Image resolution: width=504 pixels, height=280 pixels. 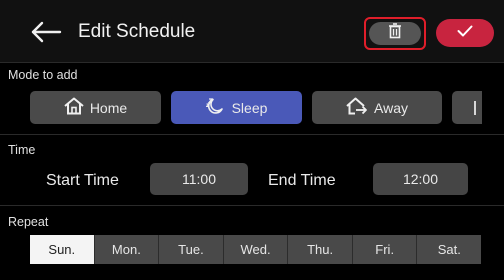 What do you see at coordinates (385, 249) in the screenshot?
I see `day-fri: Fri.` at bounding box center [385, 249].